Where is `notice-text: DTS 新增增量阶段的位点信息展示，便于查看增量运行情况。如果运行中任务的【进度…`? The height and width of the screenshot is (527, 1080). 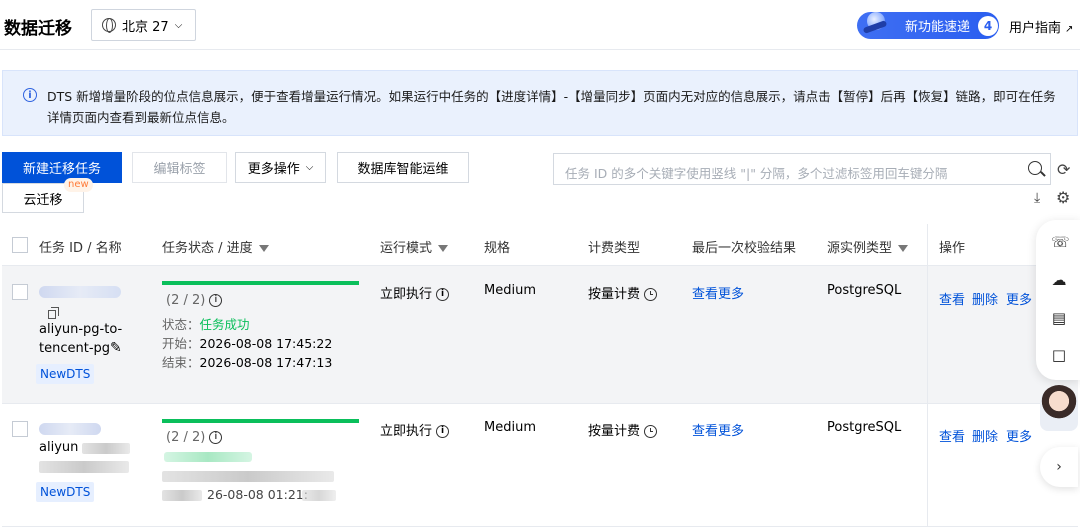 notice-text: DTS 新增增量阶段的位点信息展示，便于查看增量运行情况。如果运行中任务的【进度… is located at coordinates (551, 107).